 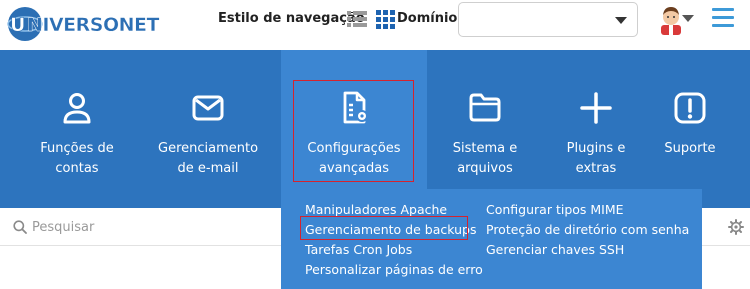 What do you see at coordinates (690, 108) in the screenshot?
I see `alert-icon` at bounding box center [690, 108].